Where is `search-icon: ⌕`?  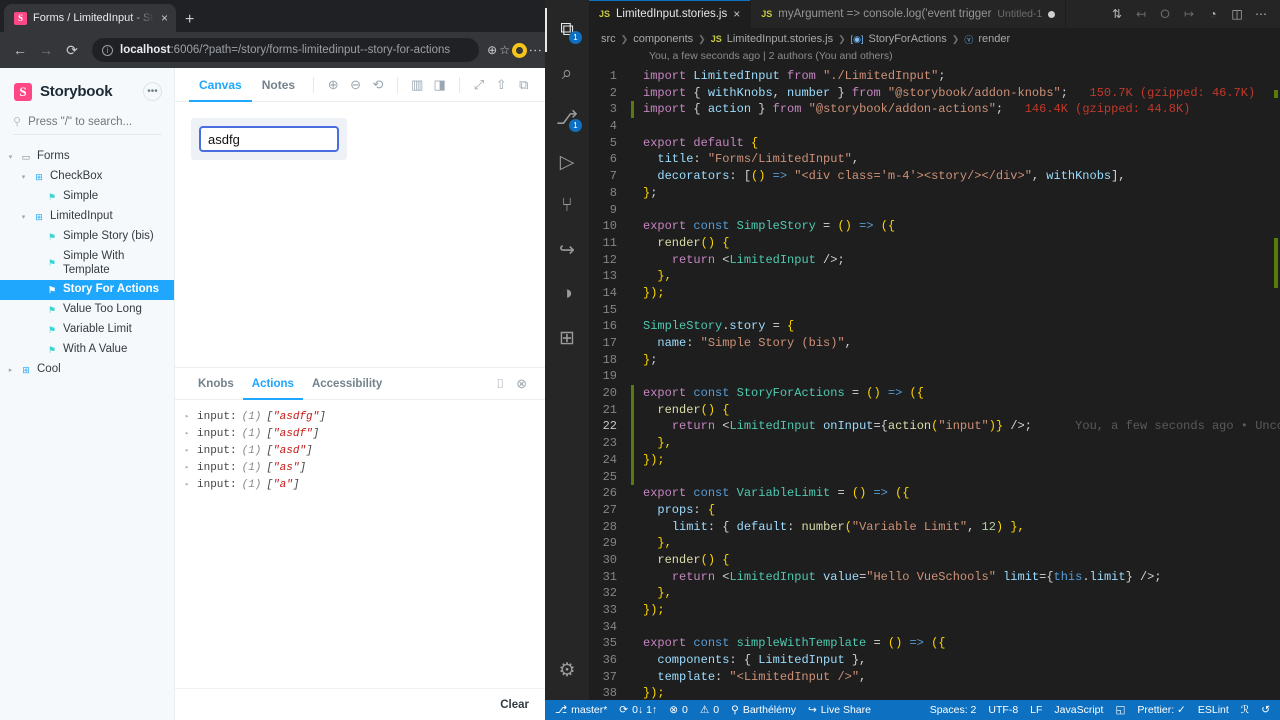
search-icon: ⌕ is located at coordinates (567, 74).